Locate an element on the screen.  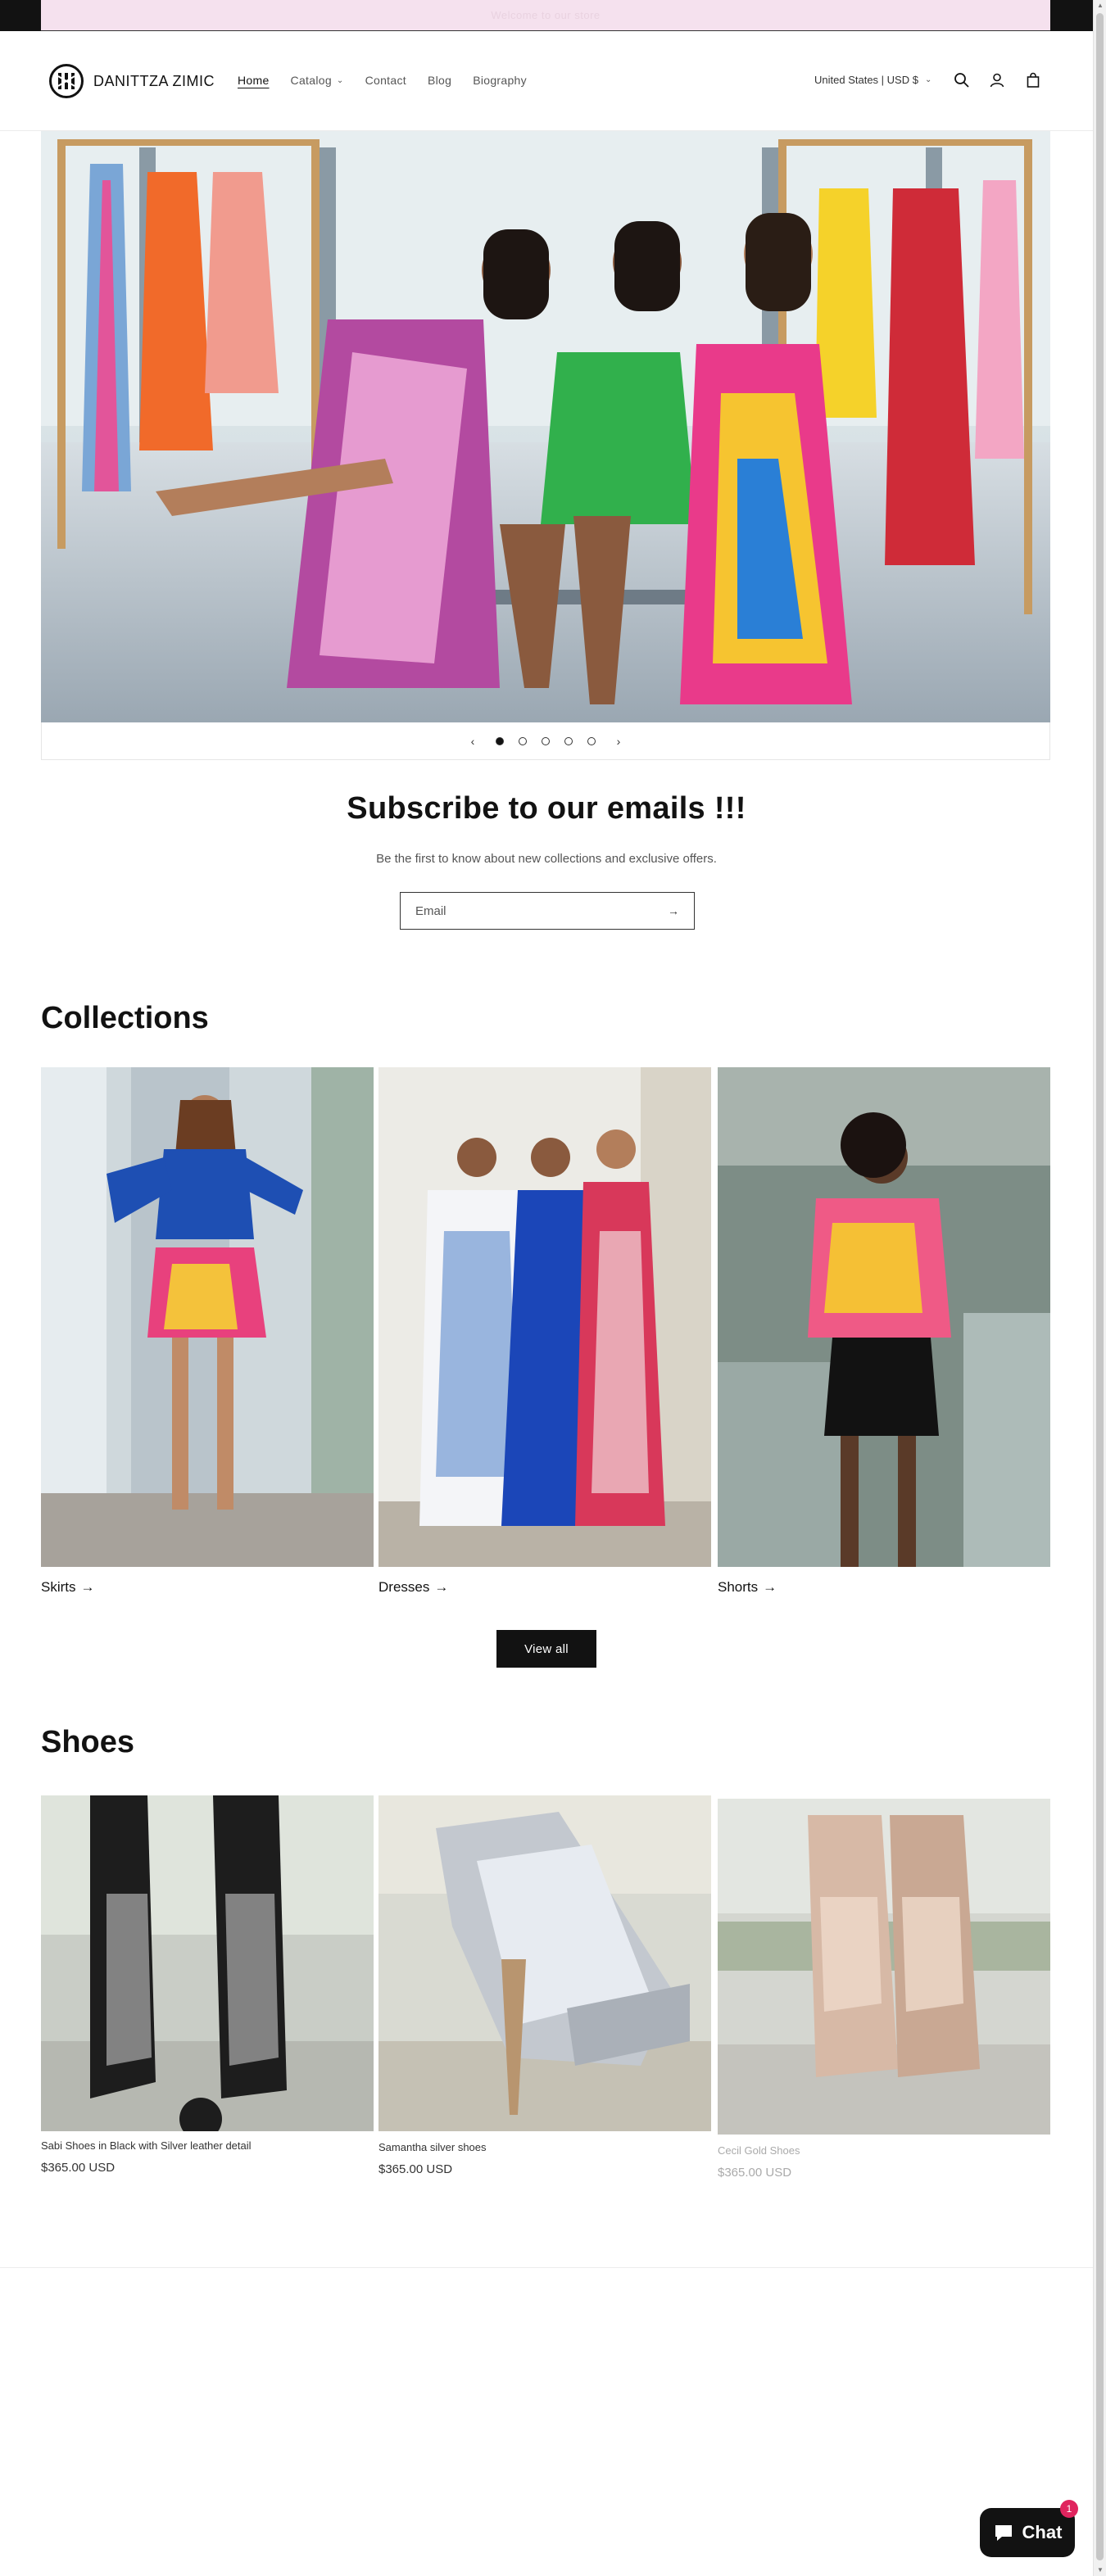
collections-title: Collections is located at coordinates (125, 1018).